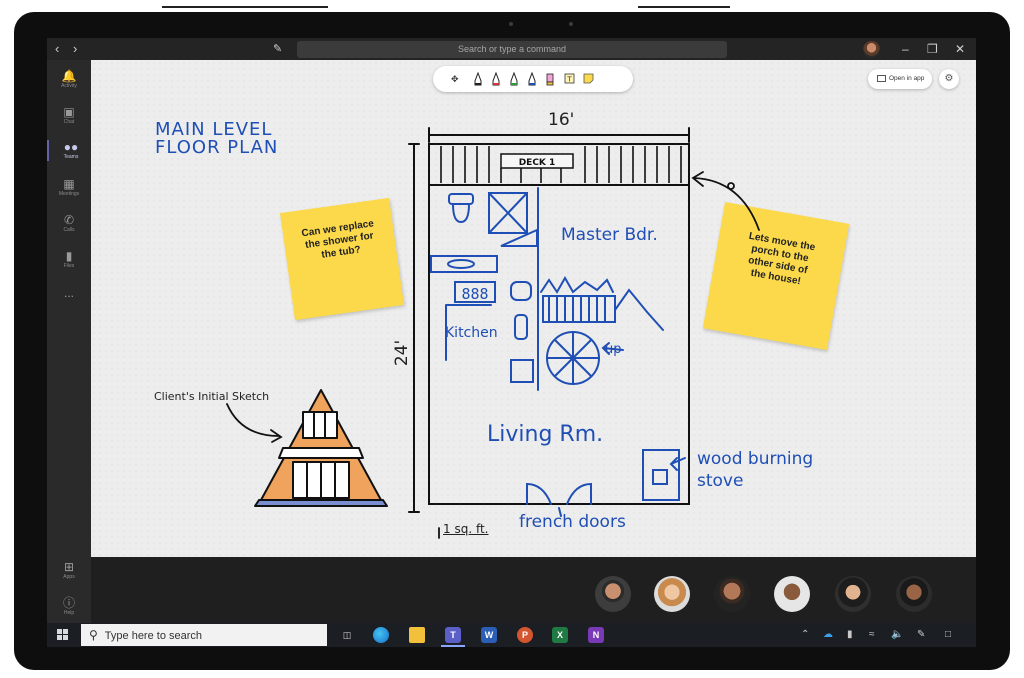 The width and height of the screenshot is (1024, 678). What do you see at coordinates (417, 635) in the screenshot?
I see `file-explorer-icon` at bounding box center [417, 635].